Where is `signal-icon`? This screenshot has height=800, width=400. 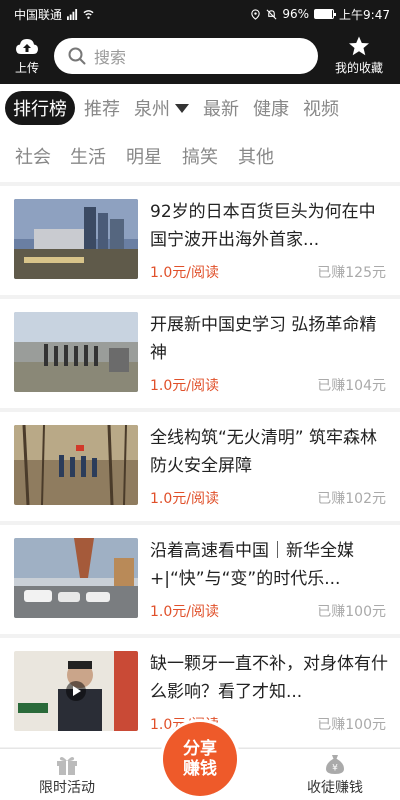
signal-icon is located at coordinates (72, 14).